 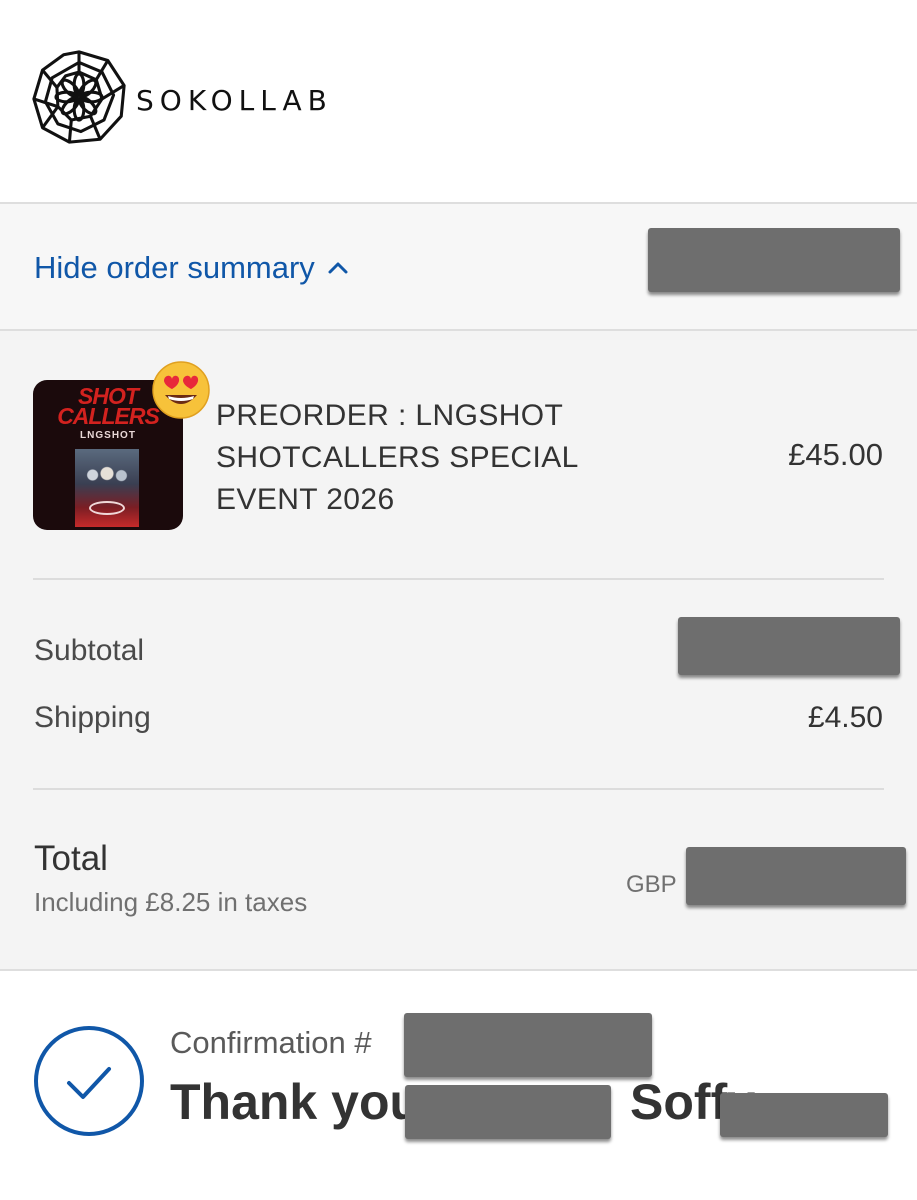 I want to click on order-summary-toggle-bar: Hide order summary, so click(x=458, y=266).